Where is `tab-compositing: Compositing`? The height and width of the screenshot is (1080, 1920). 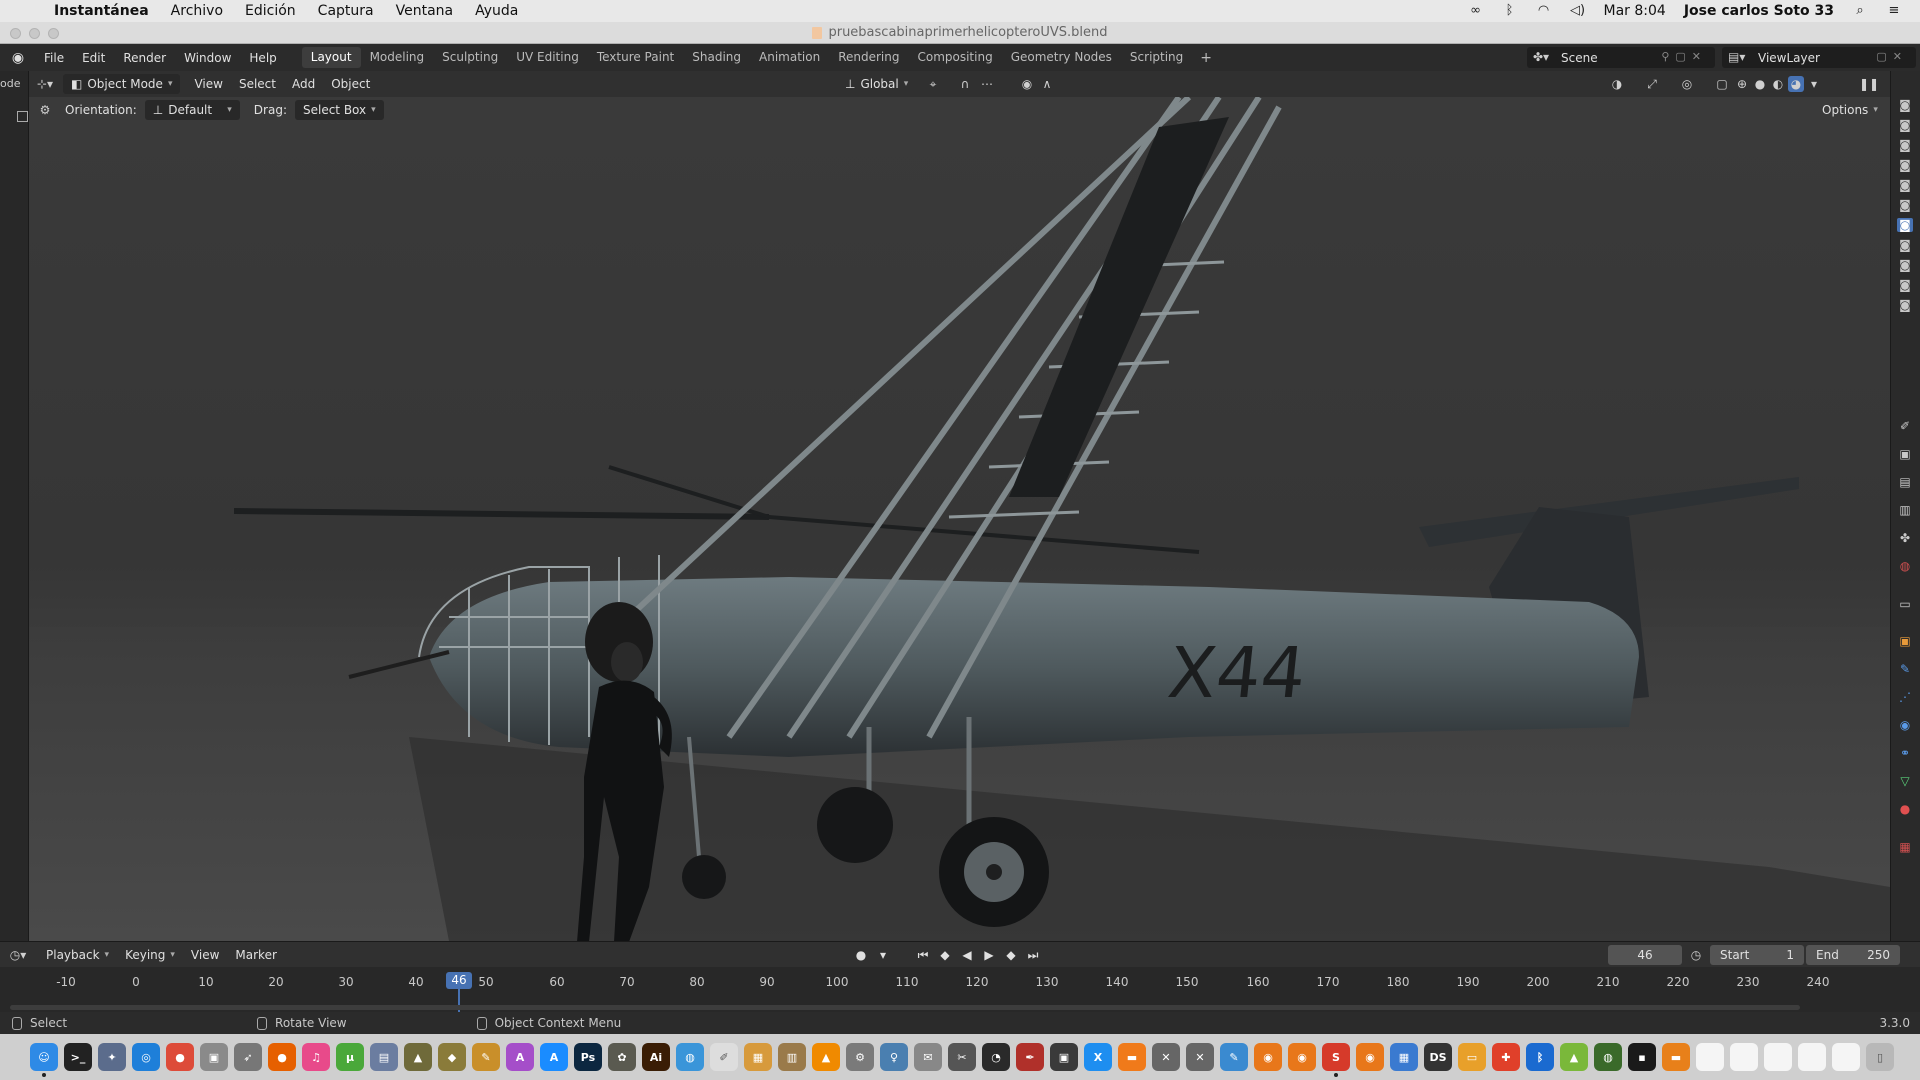
tab-compositing: Compositing is located at coordinates (954, 57).